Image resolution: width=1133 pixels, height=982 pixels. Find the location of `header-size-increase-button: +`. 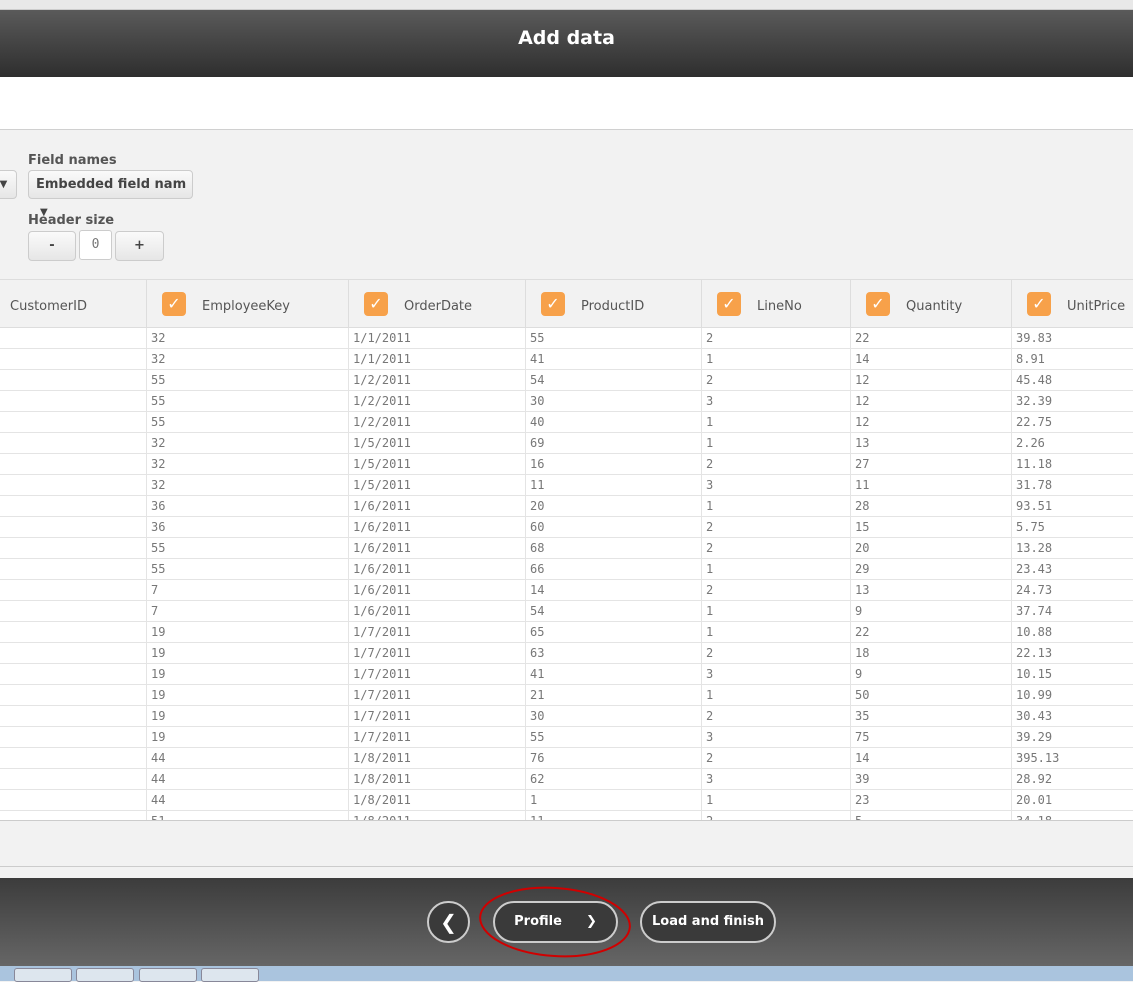

header-size-increase-button: + is located at coordinates (139, 246).